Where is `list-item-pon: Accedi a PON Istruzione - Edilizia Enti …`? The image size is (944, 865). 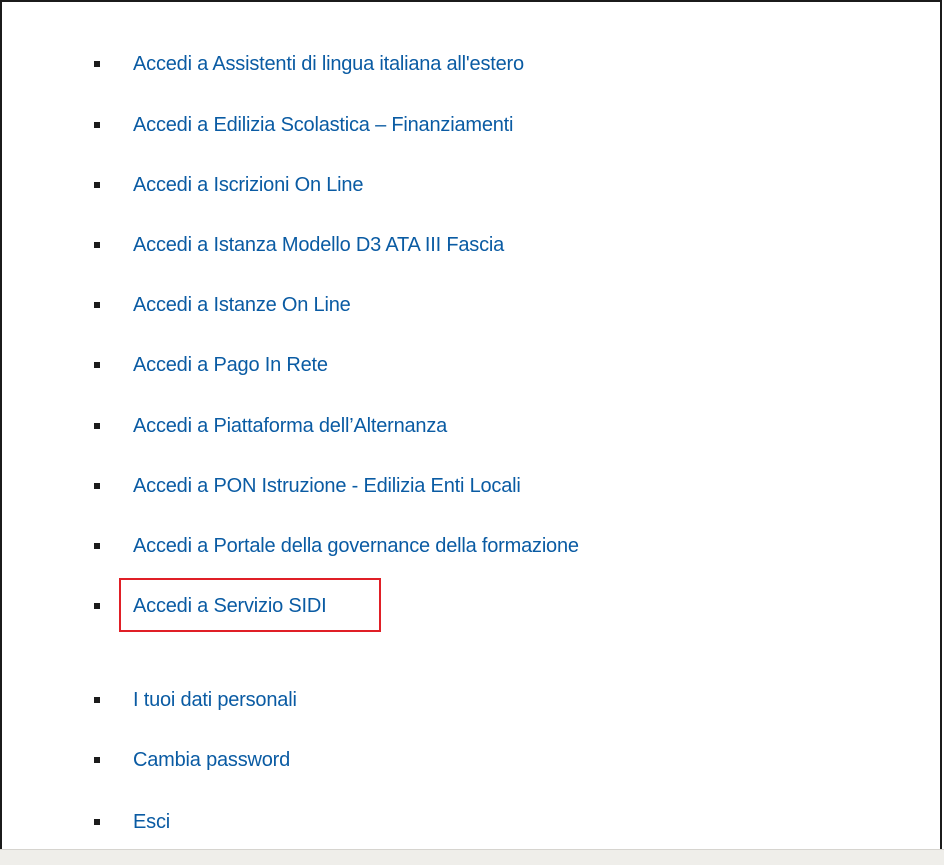
list-item-pon: Accedi a PON Istruzione - Edilizia Enti … is located at coordinates (352, 486).